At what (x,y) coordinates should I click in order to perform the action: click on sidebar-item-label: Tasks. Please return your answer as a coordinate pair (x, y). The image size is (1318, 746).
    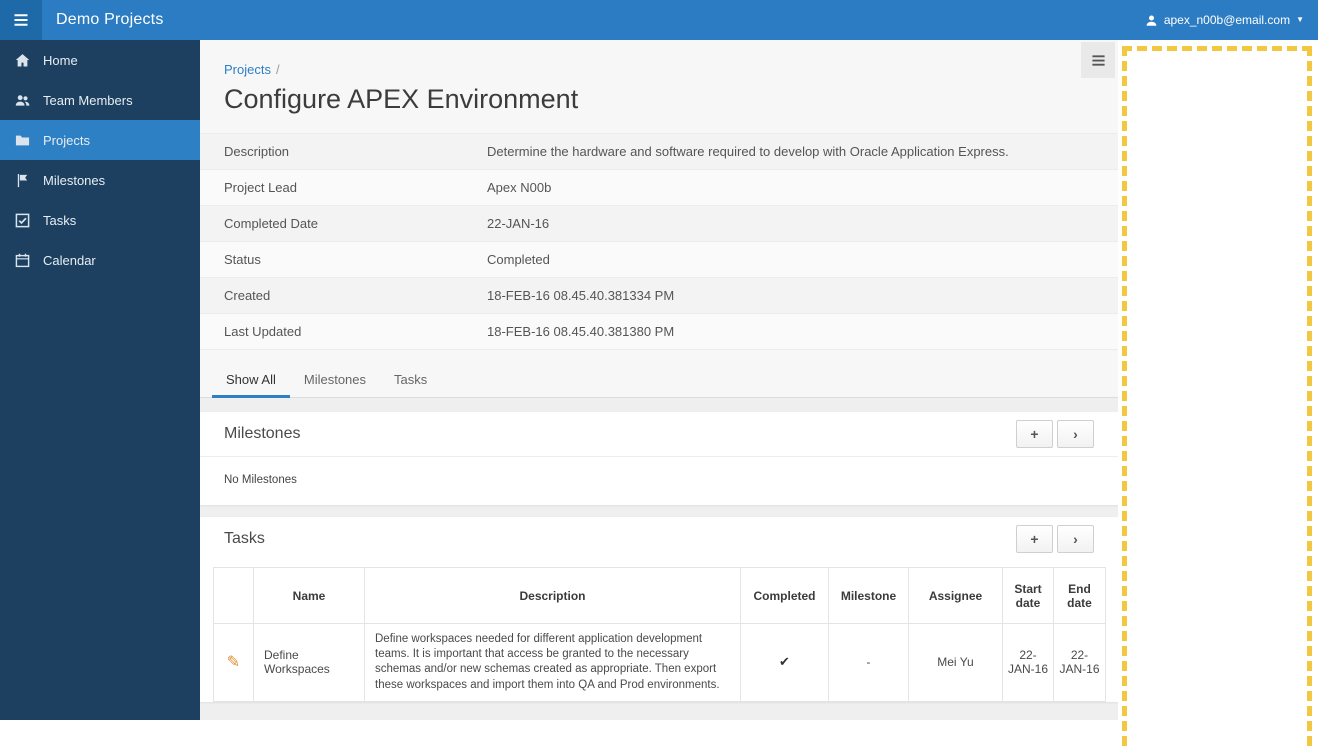
    Looking at the image, I should click on (60, 220).